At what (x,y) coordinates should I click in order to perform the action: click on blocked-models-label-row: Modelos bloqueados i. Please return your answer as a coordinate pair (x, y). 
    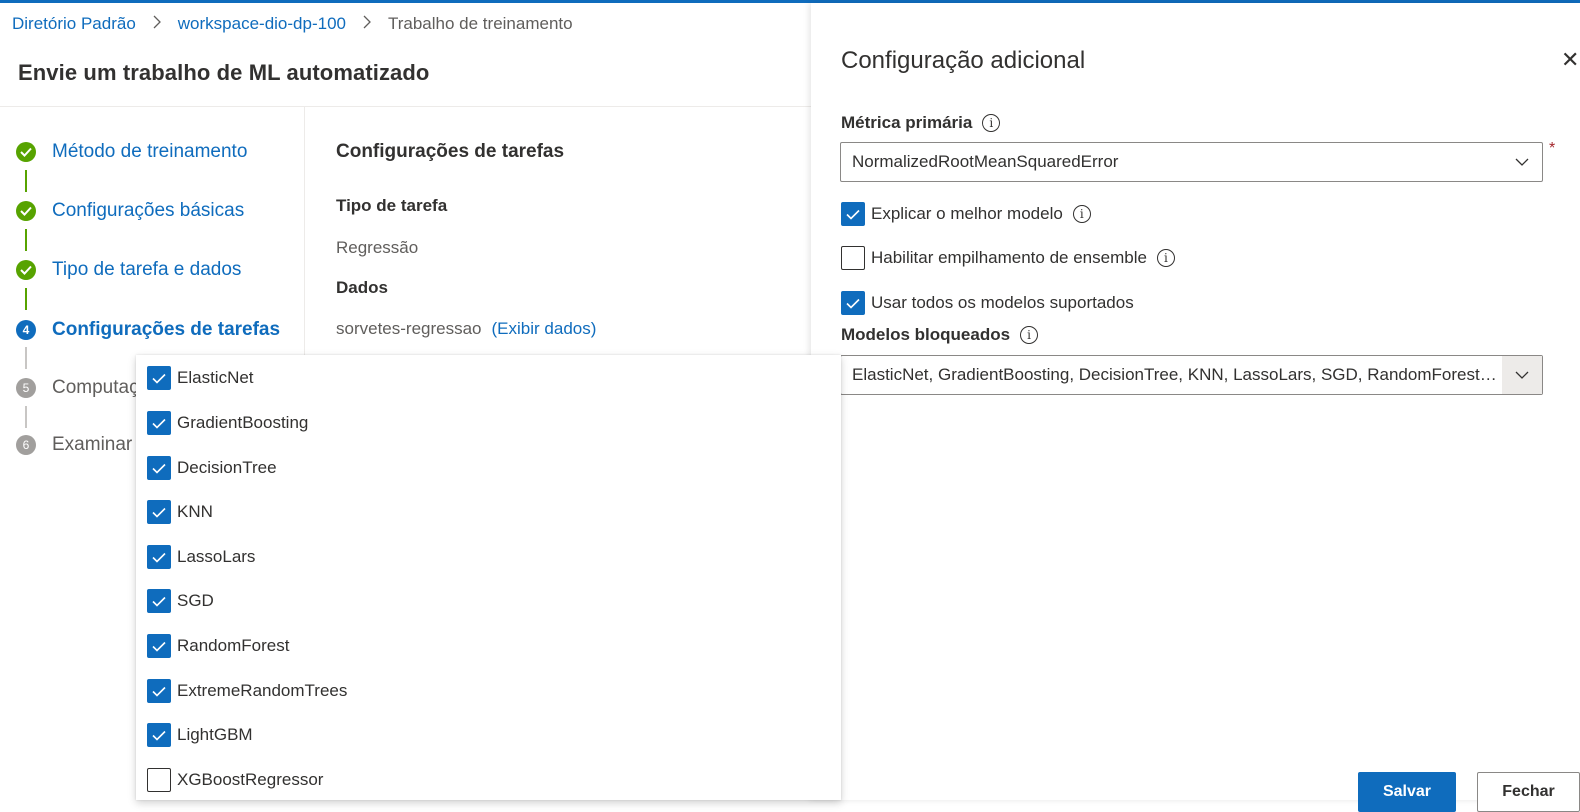
    Looking at the image, I should click on (940, 335).